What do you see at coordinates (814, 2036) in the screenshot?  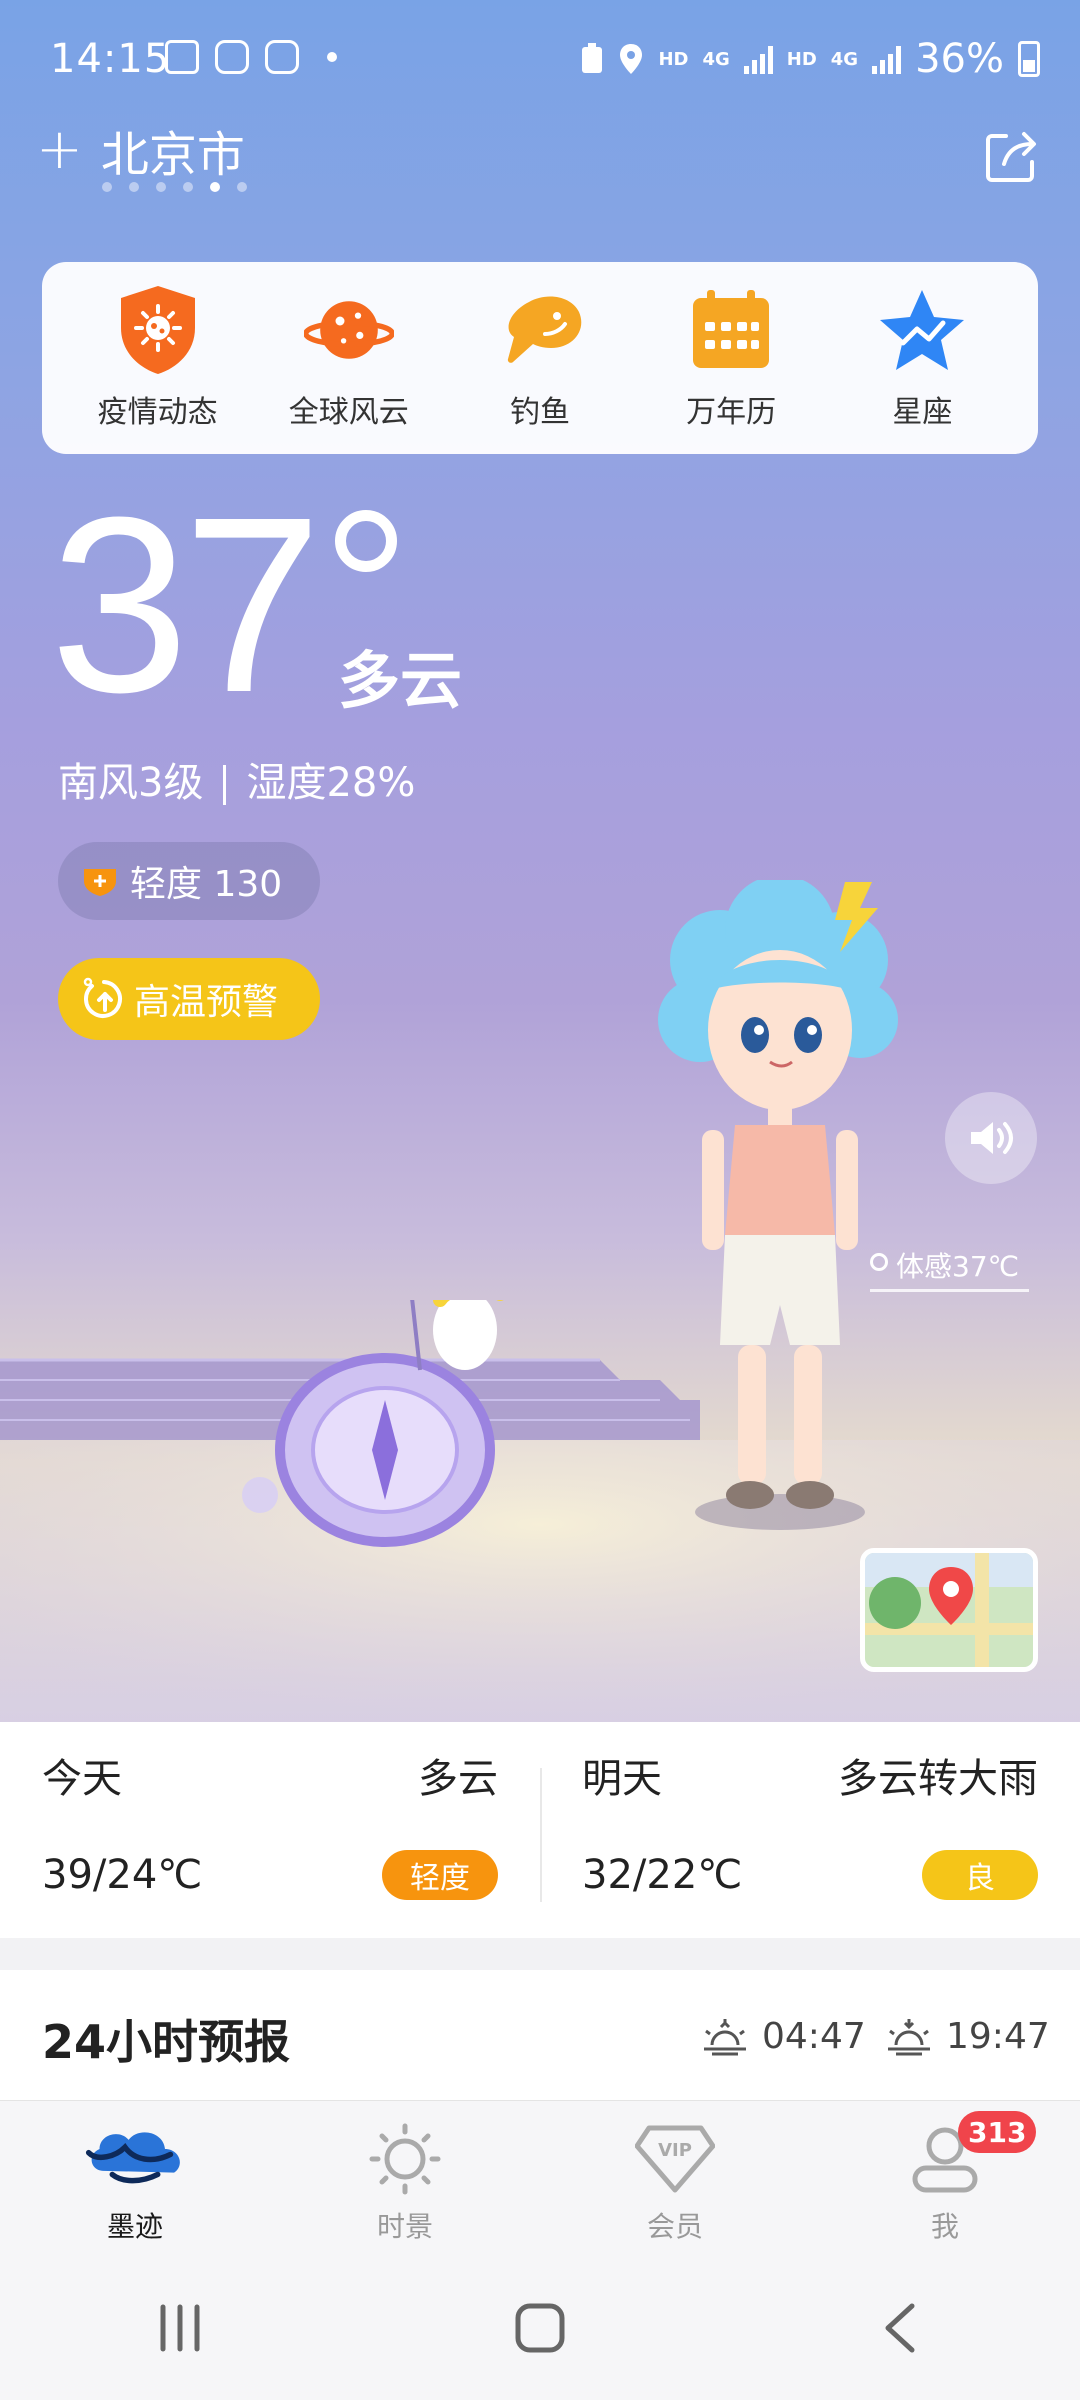 I see `sunrise-time: 04:47` at bounding box center [814, 2036].